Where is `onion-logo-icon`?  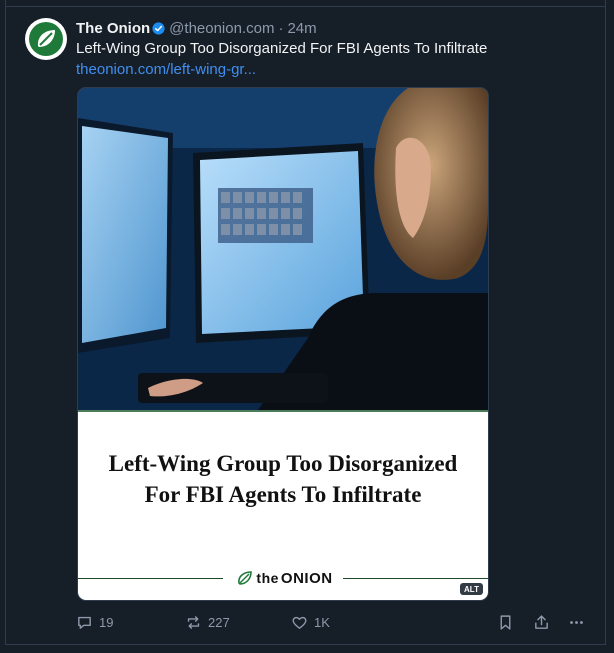 onion-logo-icon is located at coordinates (46, 39).